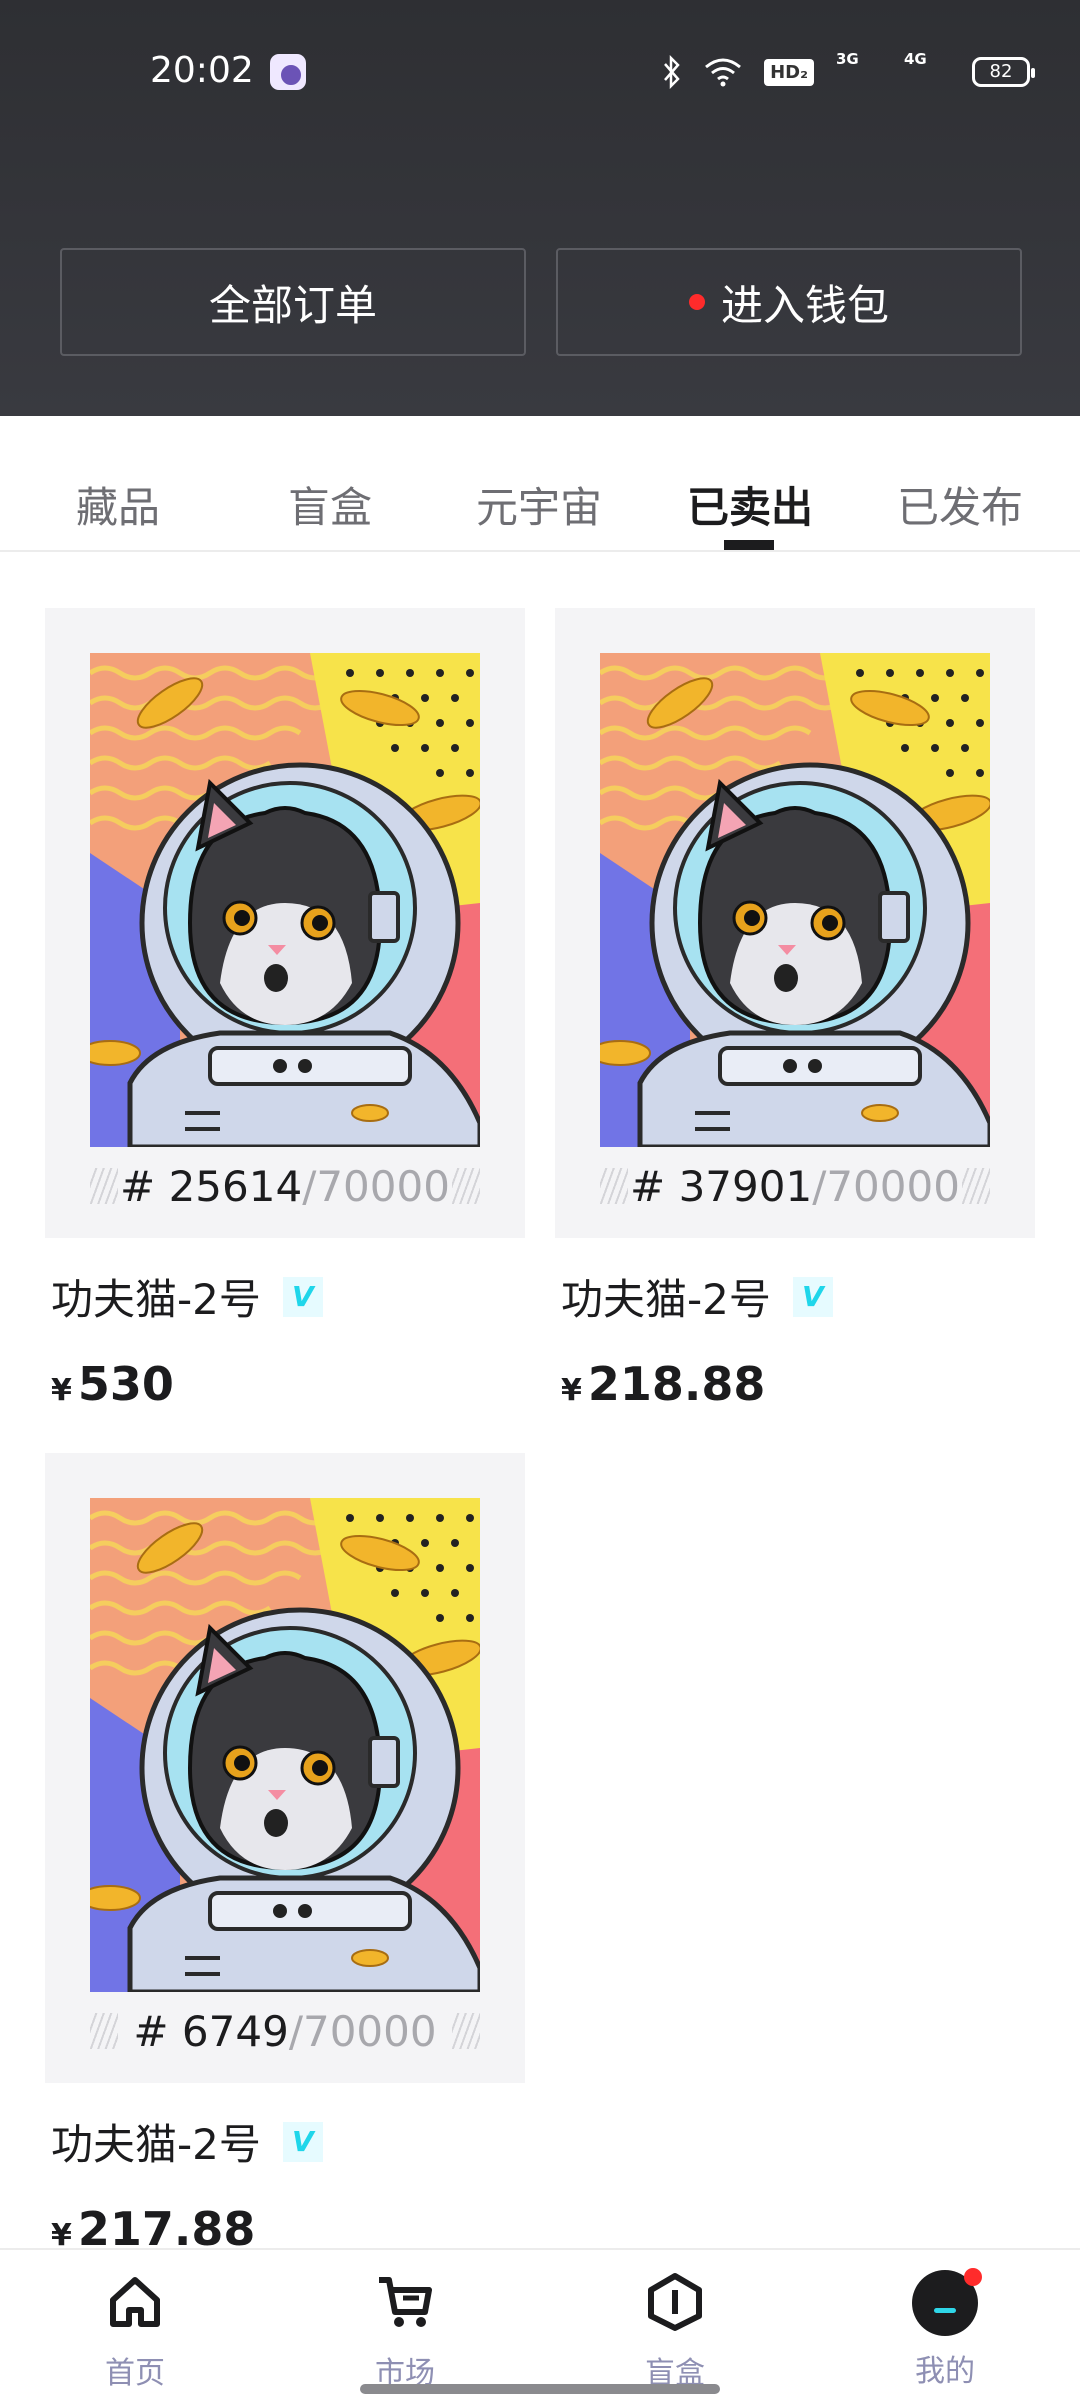  What do you see at coordinates (696, 302) in the screenshot?
I see `notification-dot` at bounding box center [696, 302].